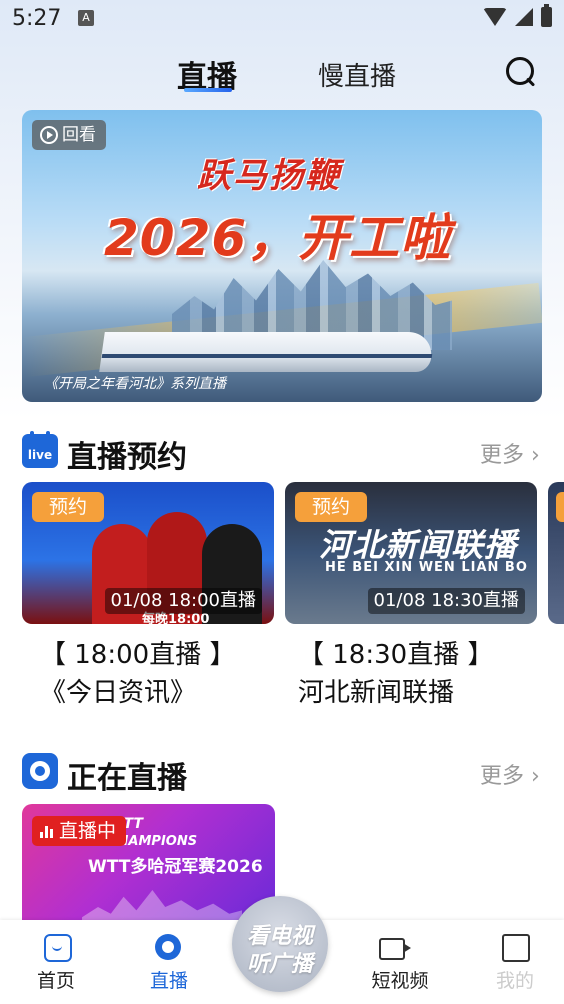 This screenshot has width=564, height=1004. What do you see at coordinates (46, 831) in the screenshot?
I see `live-bars-icon` at bounding box center [46, 831].